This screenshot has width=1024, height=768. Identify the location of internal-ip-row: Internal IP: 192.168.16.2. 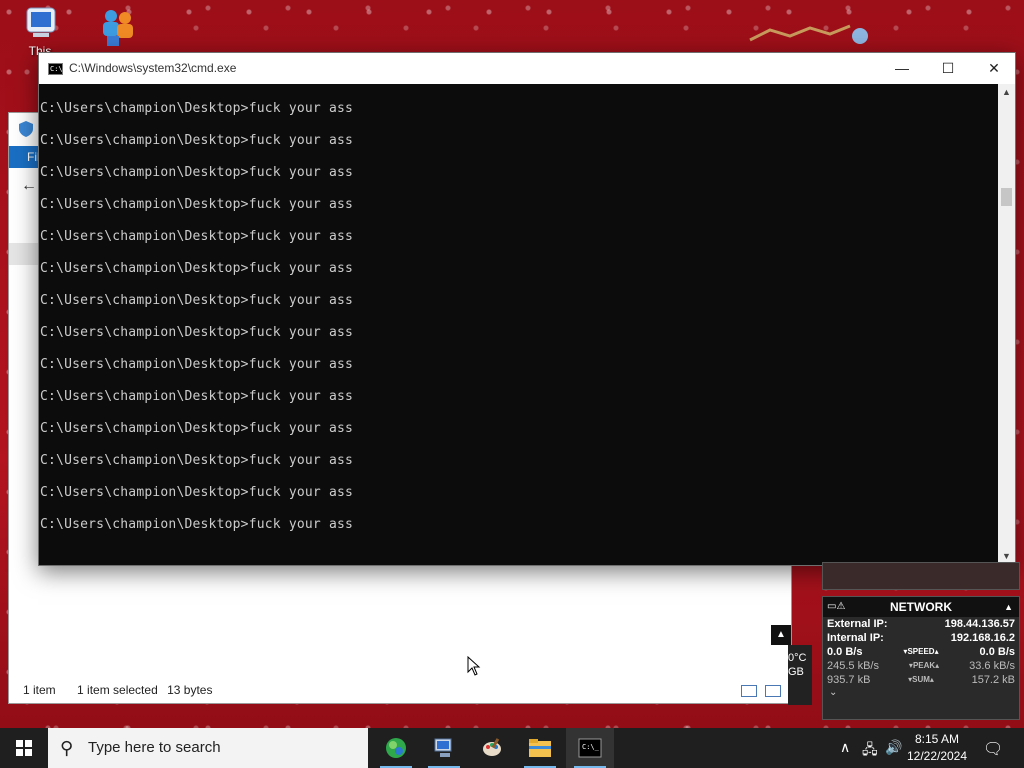
(921, 638).